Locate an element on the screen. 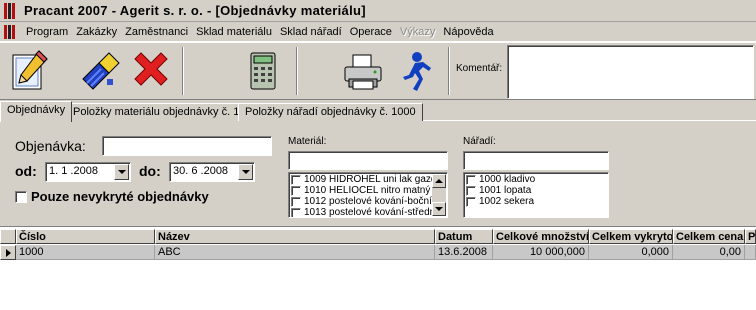 This screenshot has height=310, width=756. delete-button is located at coordinates (151, 71).